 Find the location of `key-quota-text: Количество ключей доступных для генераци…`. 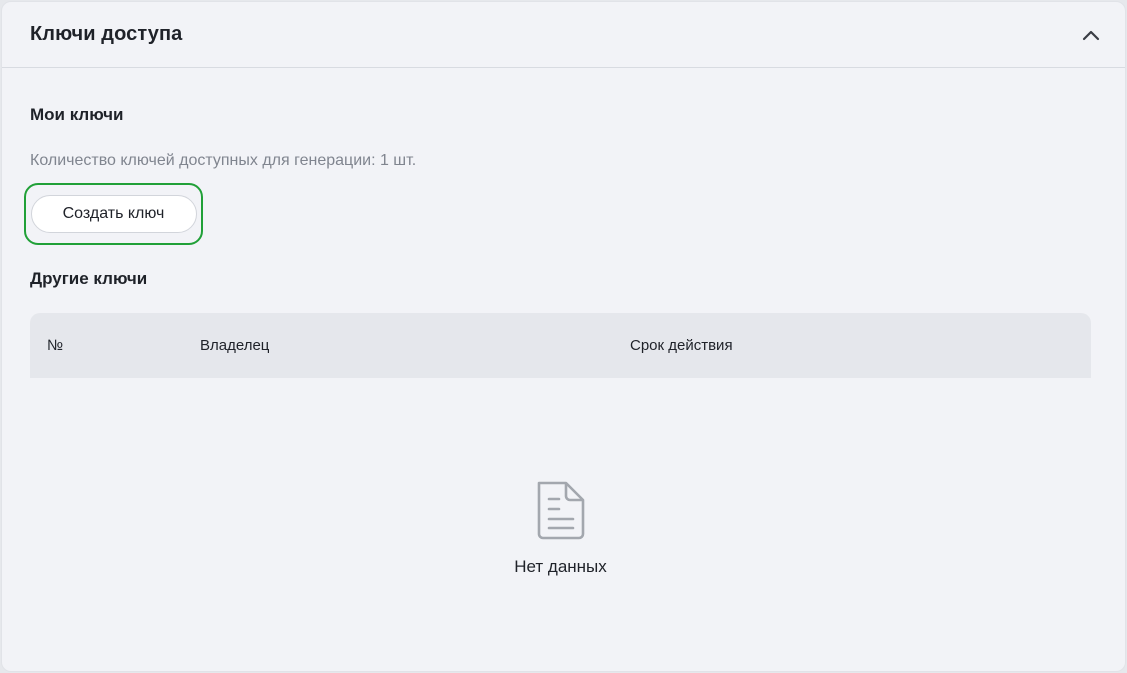

key-quota-text: Количество ключей доступных для генераци… is located at coordinates (223, 160).